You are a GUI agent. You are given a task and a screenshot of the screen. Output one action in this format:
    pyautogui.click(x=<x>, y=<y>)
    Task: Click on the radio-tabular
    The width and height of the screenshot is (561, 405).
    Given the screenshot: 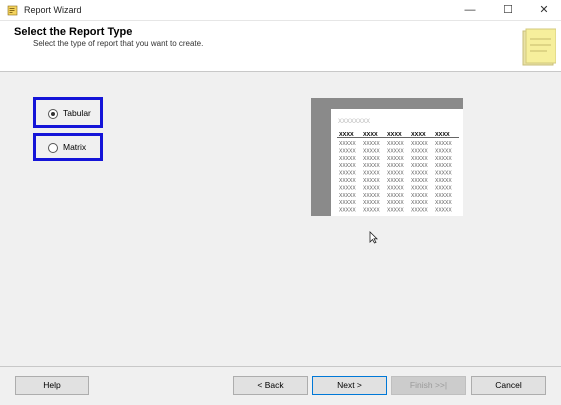 What is the action you would take?
    pyautogui.click(x=53, y=114)
    